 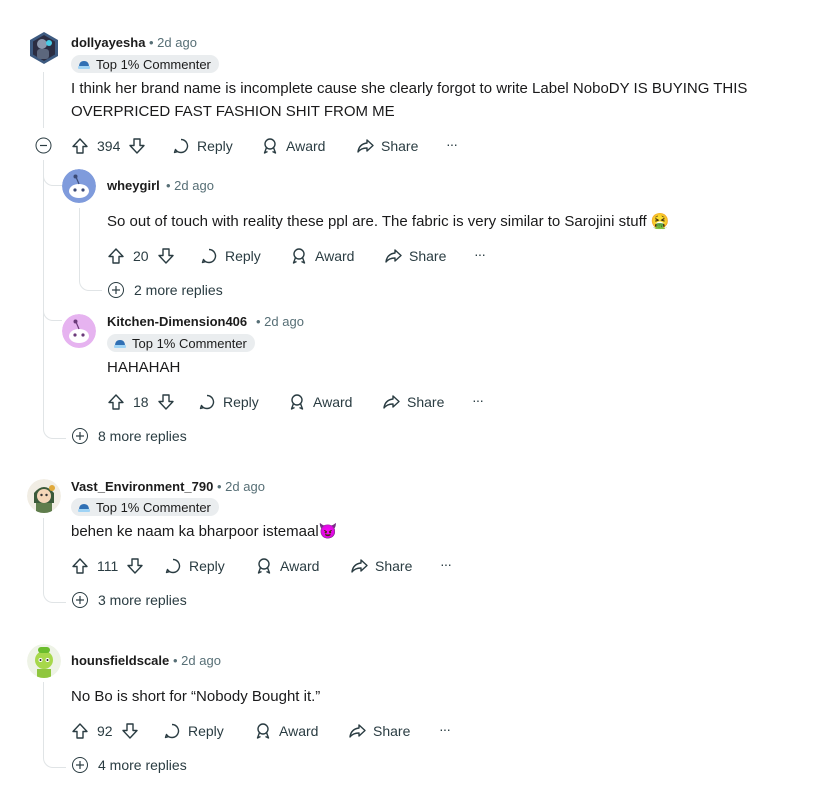 I want to click on collapse-icon, so click(x=43, y=148).